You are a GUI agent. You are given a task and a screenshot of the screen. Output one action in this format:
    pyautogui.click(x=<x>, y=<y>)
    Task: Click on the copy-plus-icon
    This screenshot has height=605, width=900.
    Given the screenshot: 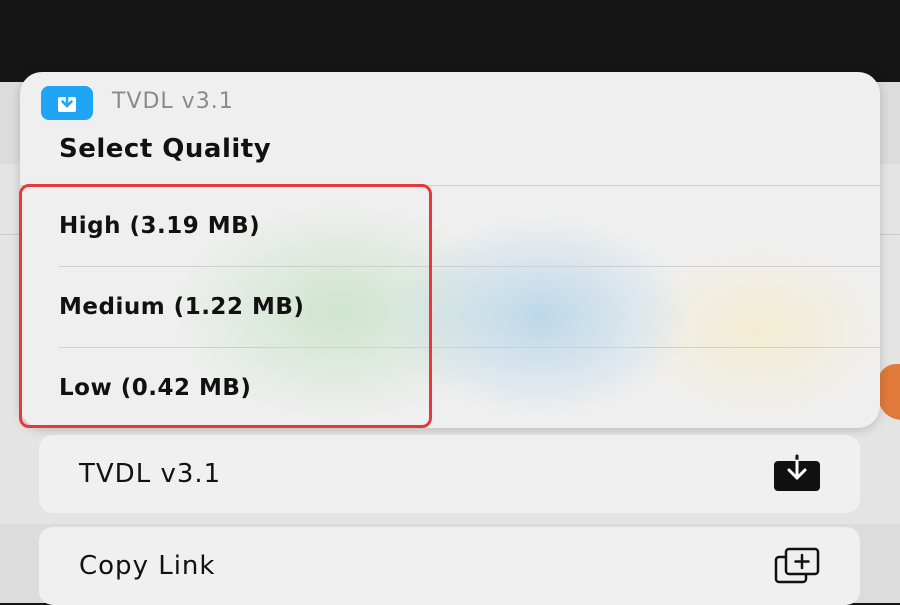 What is the action you would take?
    pyautogui.click(x=797, y=565)
    